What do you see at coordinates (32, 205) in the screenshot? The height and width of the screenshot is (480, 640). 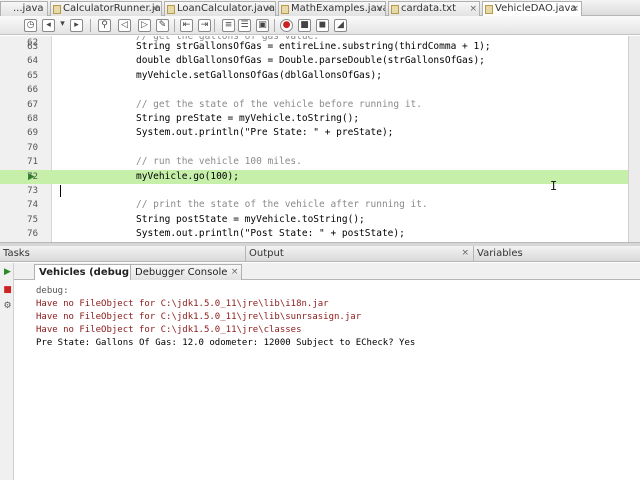 I see `line-number: 74` at bounding box center [32, 205].